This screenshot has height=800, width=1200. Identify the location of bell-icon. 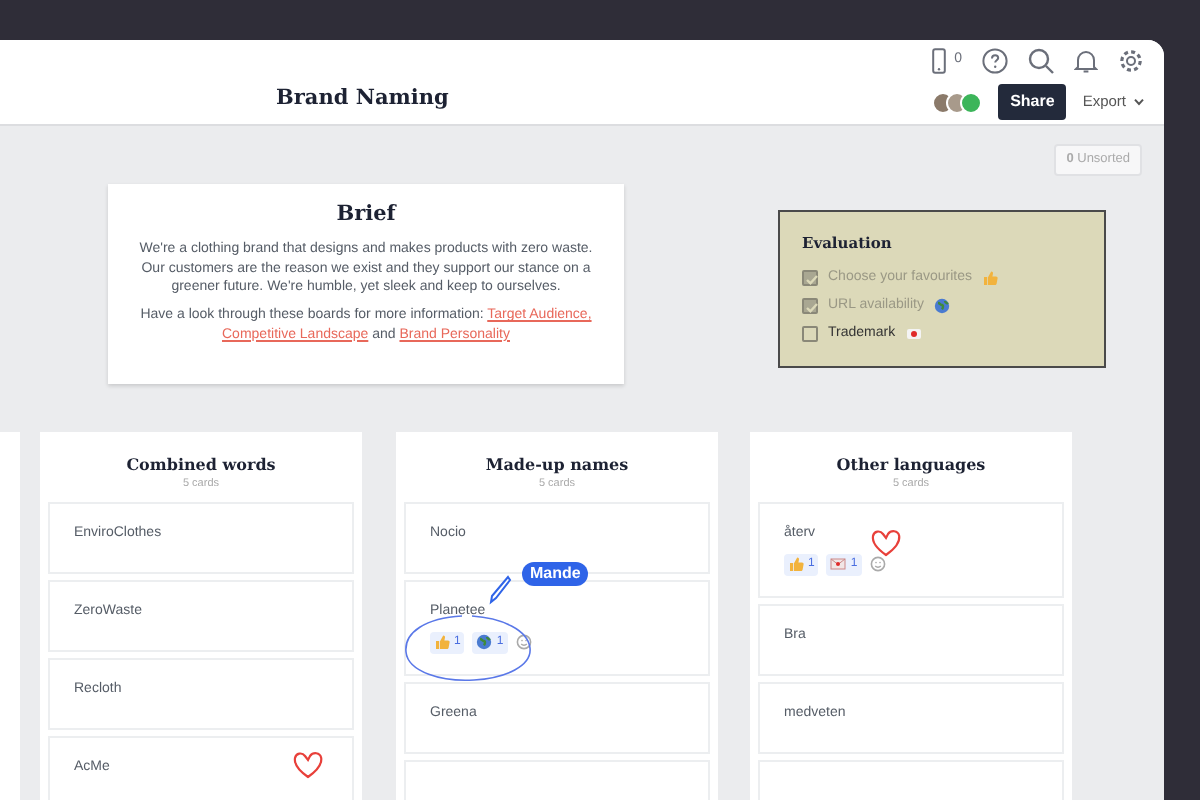
(1086, 61).